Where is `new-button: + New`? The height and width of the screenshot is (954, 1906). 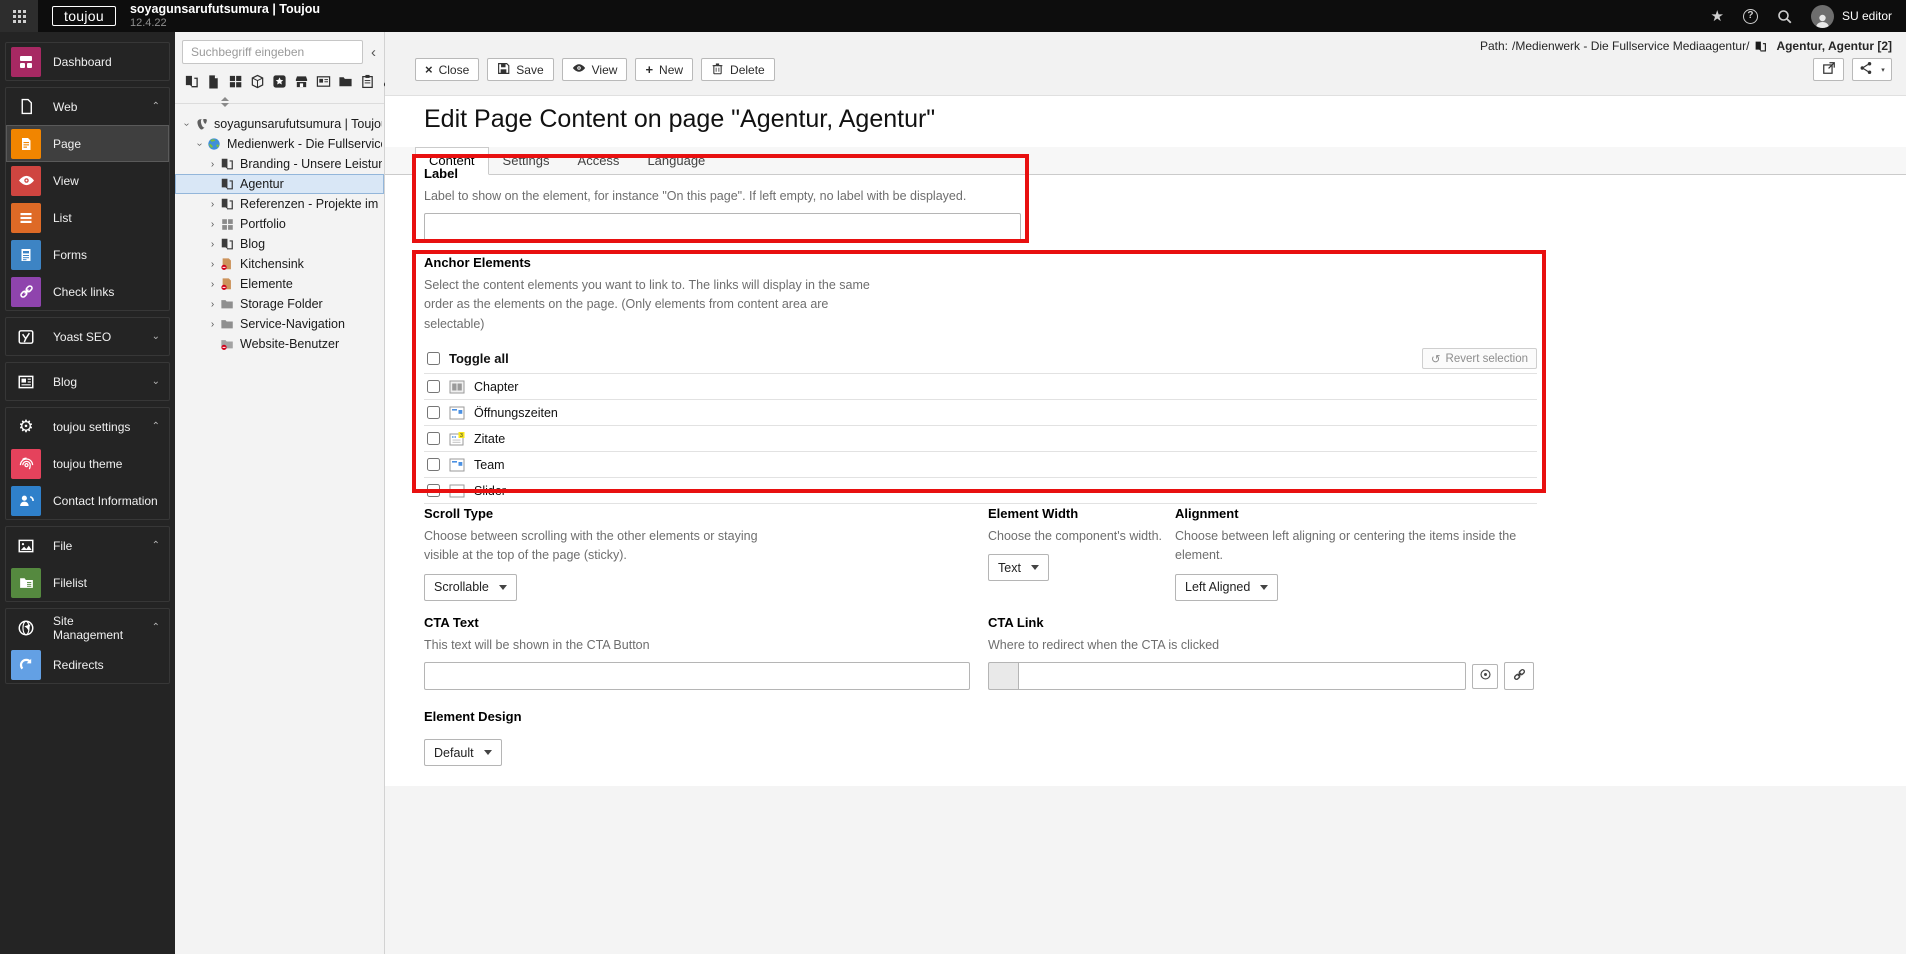
new-button: + New is located at coordinates (664, 69).